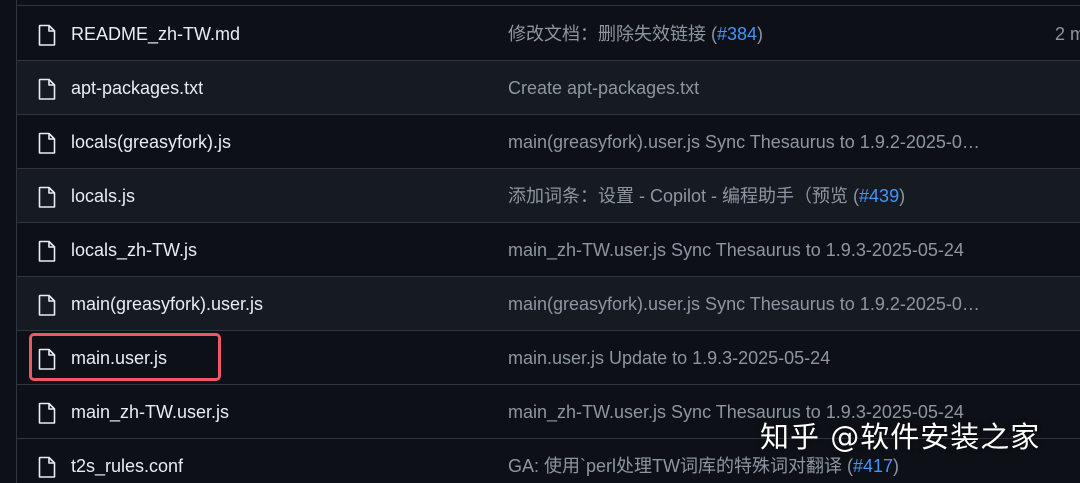 Image resolution: width=1080 pixels, height=483 pixels. Describe the element at coordinates (612, 34) in the screenshot. I see `commit-message-text: 修改文档：删除失效链接 (` at that location.